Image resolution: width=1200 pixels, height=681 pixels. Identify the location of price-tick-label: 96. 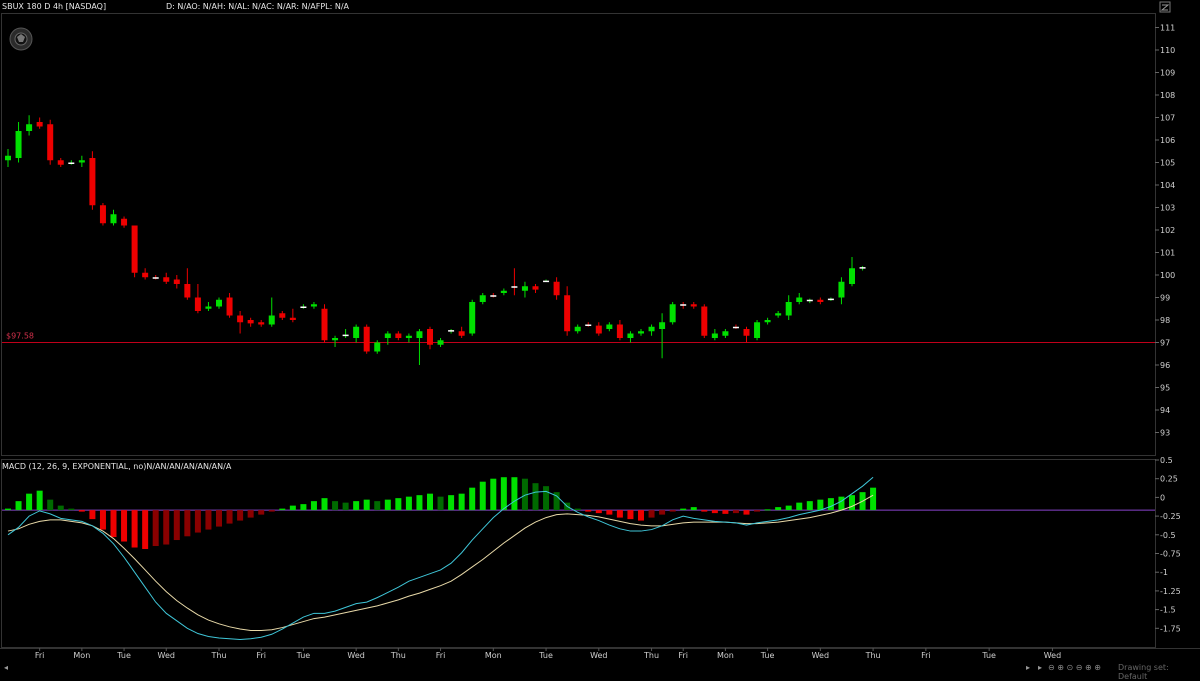
(1165, 365).